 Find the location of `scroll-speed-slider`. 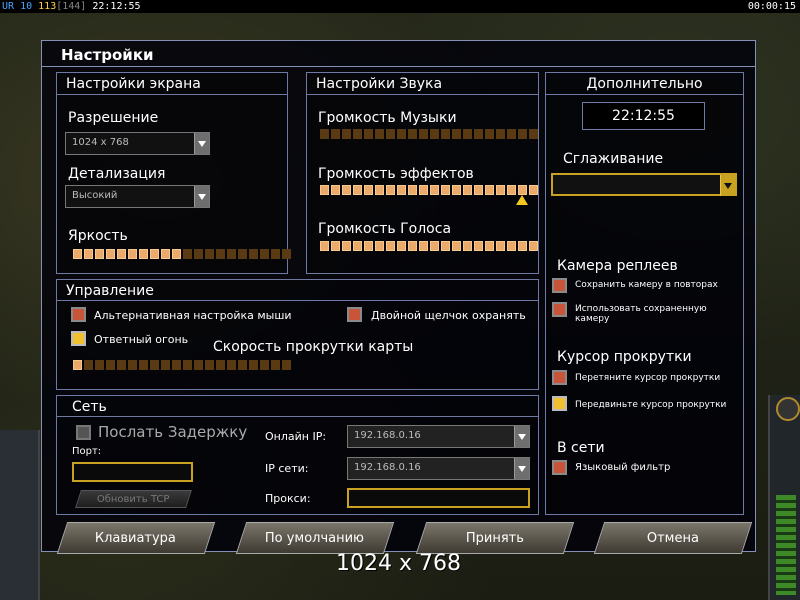

scroll-speed-slider is located at coordinates (182, 365).